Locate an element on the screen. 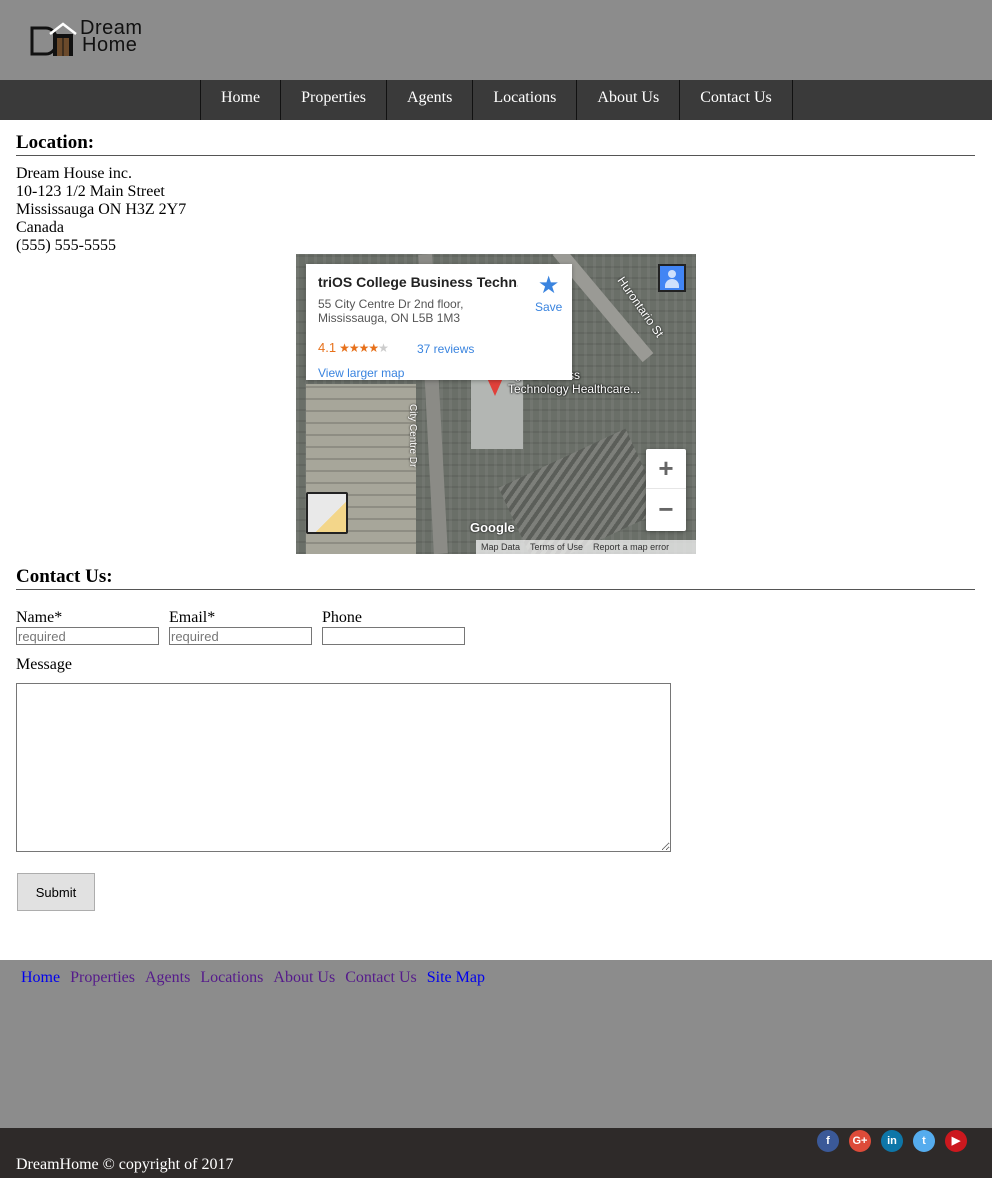  header: Dream Home is located at coordinates (496, 40).